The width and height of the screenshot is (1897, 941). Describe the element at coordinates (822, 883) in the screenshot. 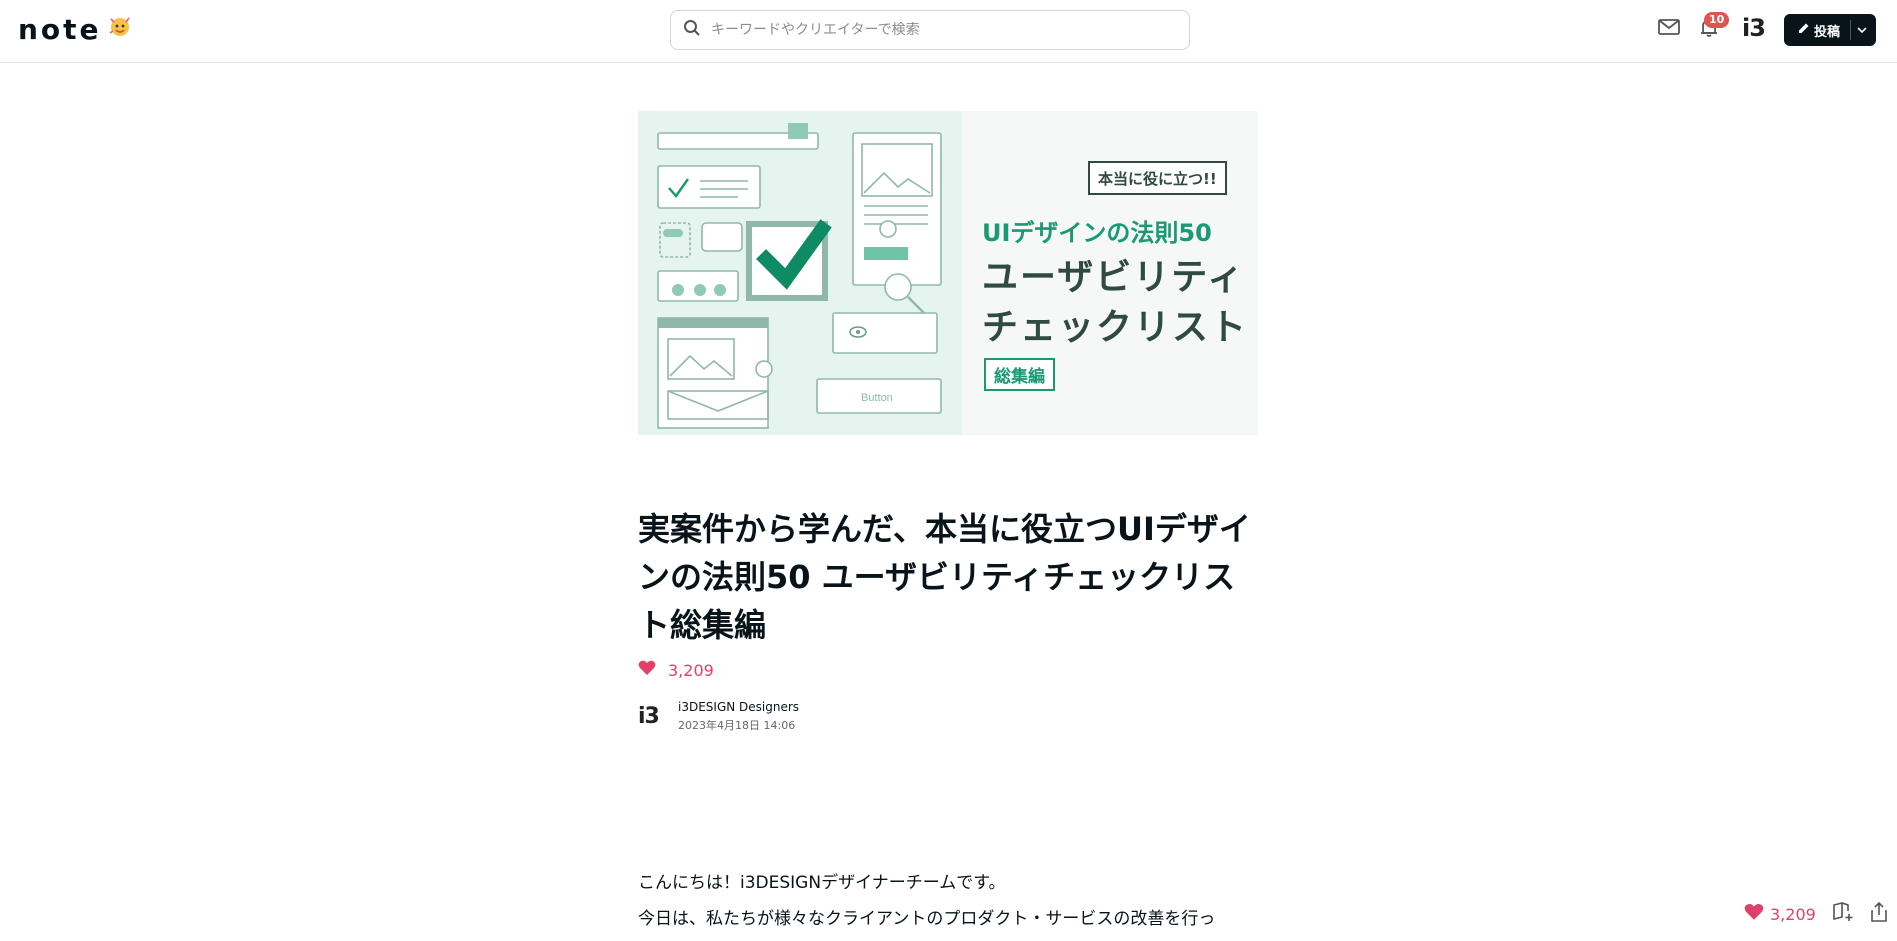

I see `article-paragraph: こんにちは！i3DESIGNデザイナーチームです。` at that location.